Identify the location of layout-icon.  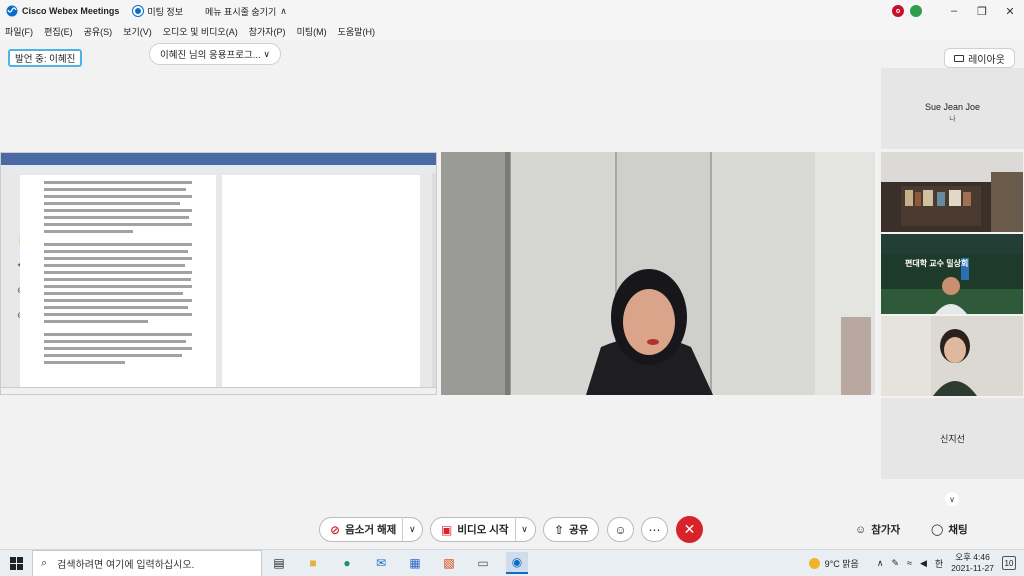
(959, 58).